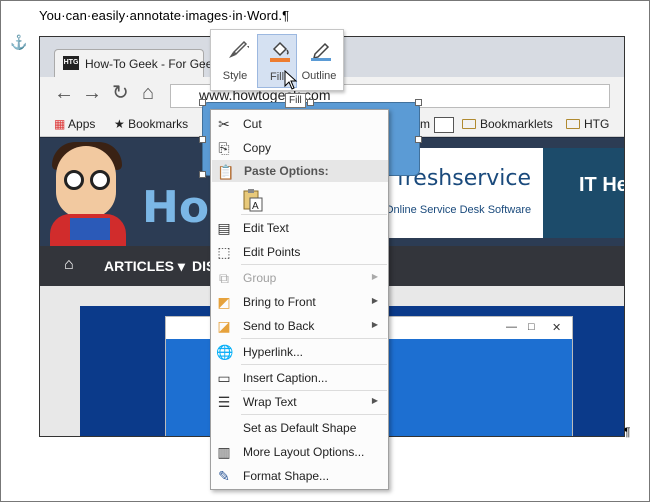 Image resolution: width=650 pixels, height=502 pixels. I want to click on copy-icon: ⎘, so click(224, 148).